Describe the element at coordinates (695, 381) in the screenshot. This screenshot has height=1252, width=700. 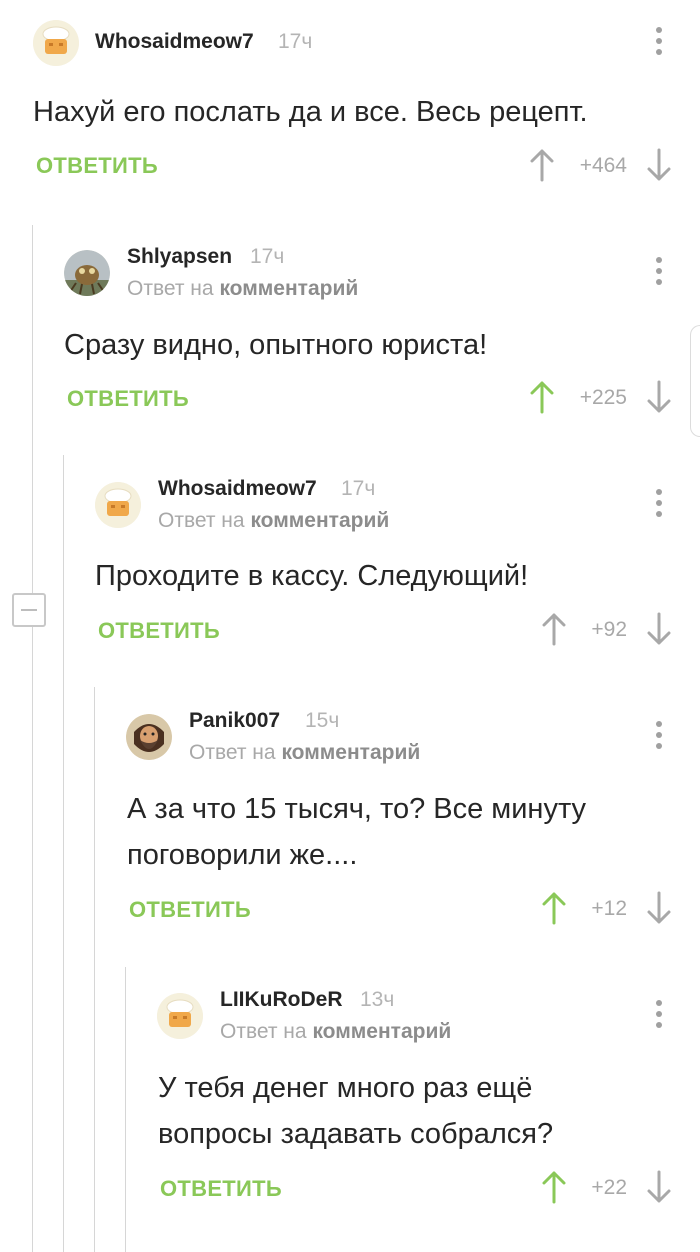
I see `scrollbar` at that location.